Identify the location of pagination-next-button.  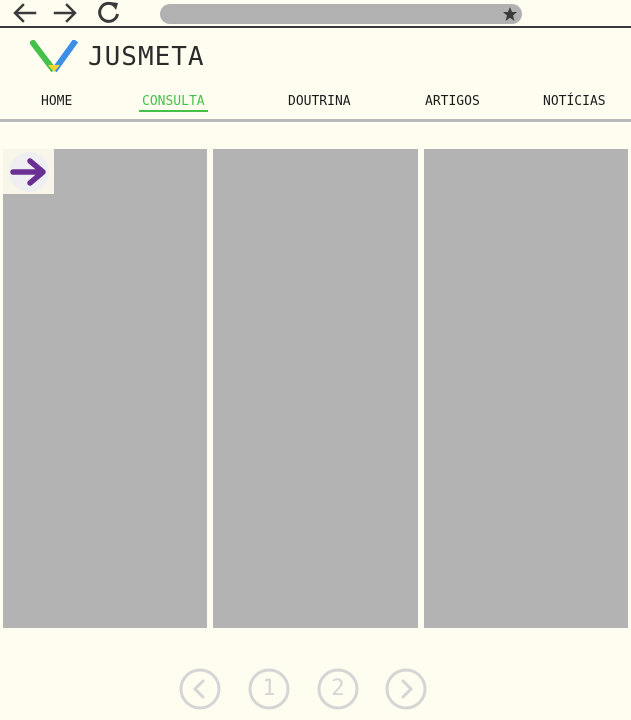
(406, 689).